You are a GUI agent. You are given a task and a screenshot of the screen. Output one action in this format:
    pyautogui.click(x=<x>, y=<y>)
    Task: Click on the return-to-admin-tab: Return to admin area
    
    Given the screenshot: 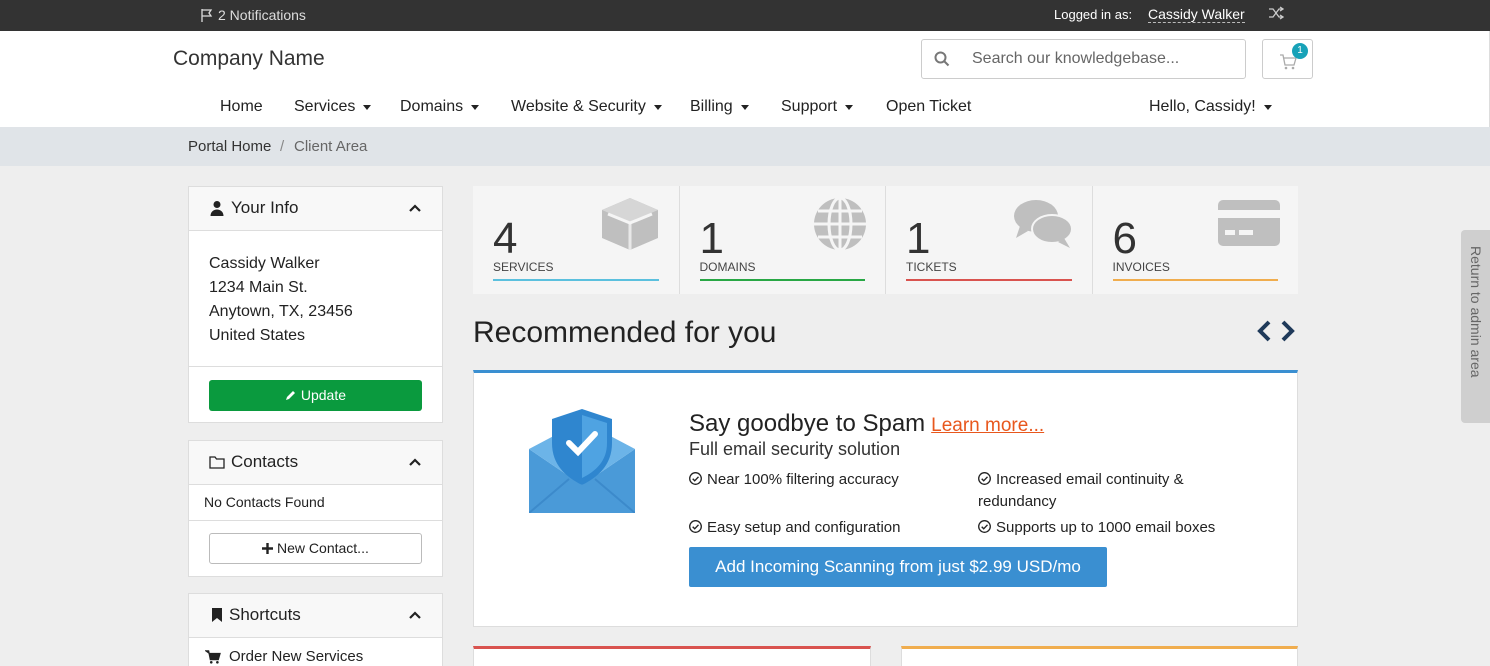 What is the action you would take?
    pyautogui.click(x=1475, y=326)
    